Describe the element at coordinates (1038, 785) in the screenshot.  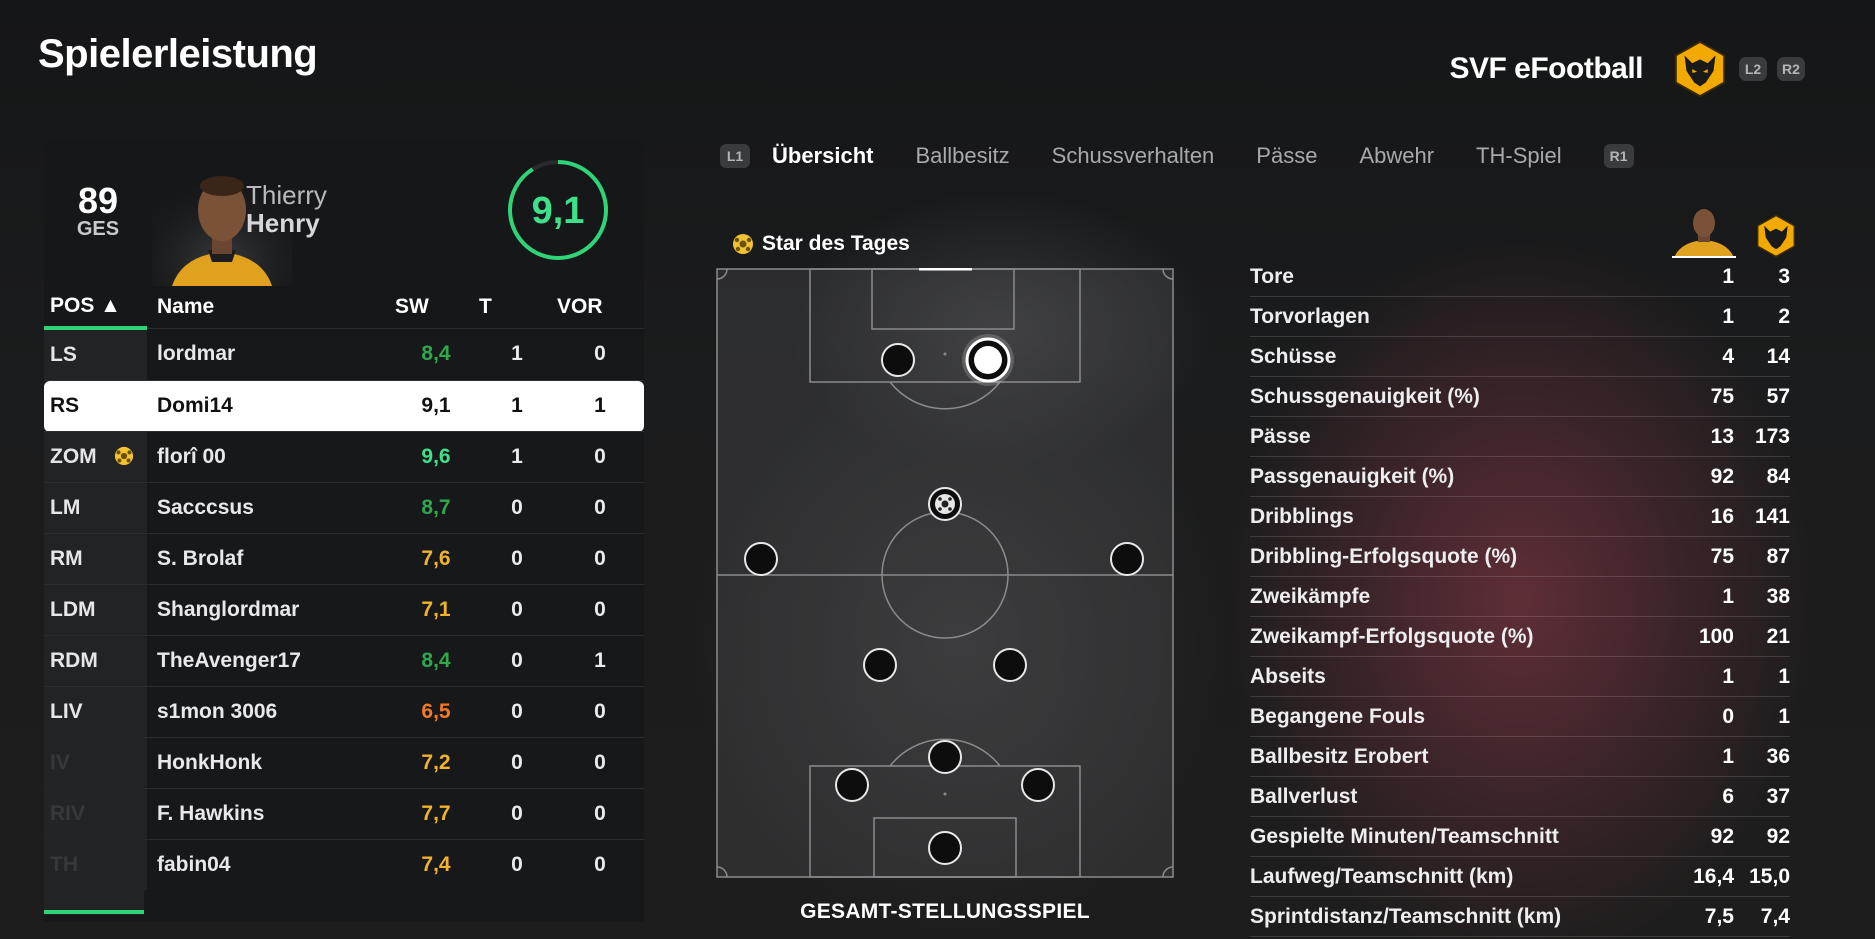
I see `player-marker-riv` at that location.